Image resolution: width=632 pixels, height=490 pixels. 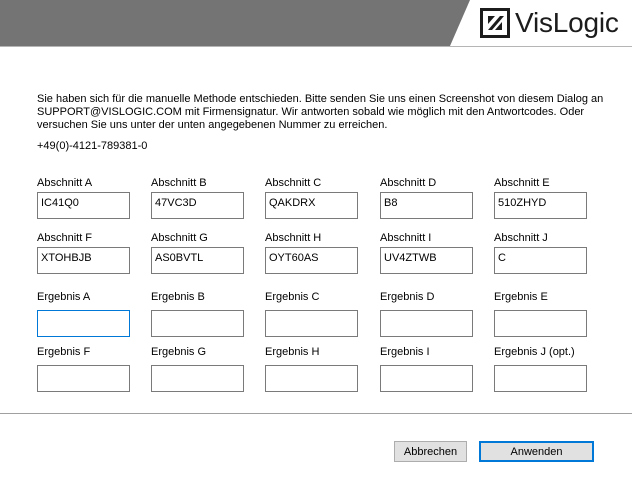 What do you see at coordinates (316, 413) in the screenshot?
I see `footer-divider` at bounding box center [316, 413].